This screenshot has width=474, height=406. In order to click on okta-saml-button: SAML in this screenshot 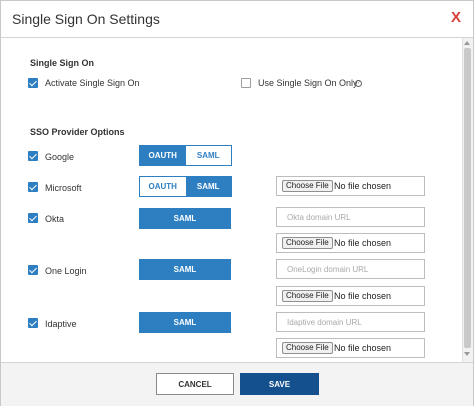, I will do `click(185, 218)`.